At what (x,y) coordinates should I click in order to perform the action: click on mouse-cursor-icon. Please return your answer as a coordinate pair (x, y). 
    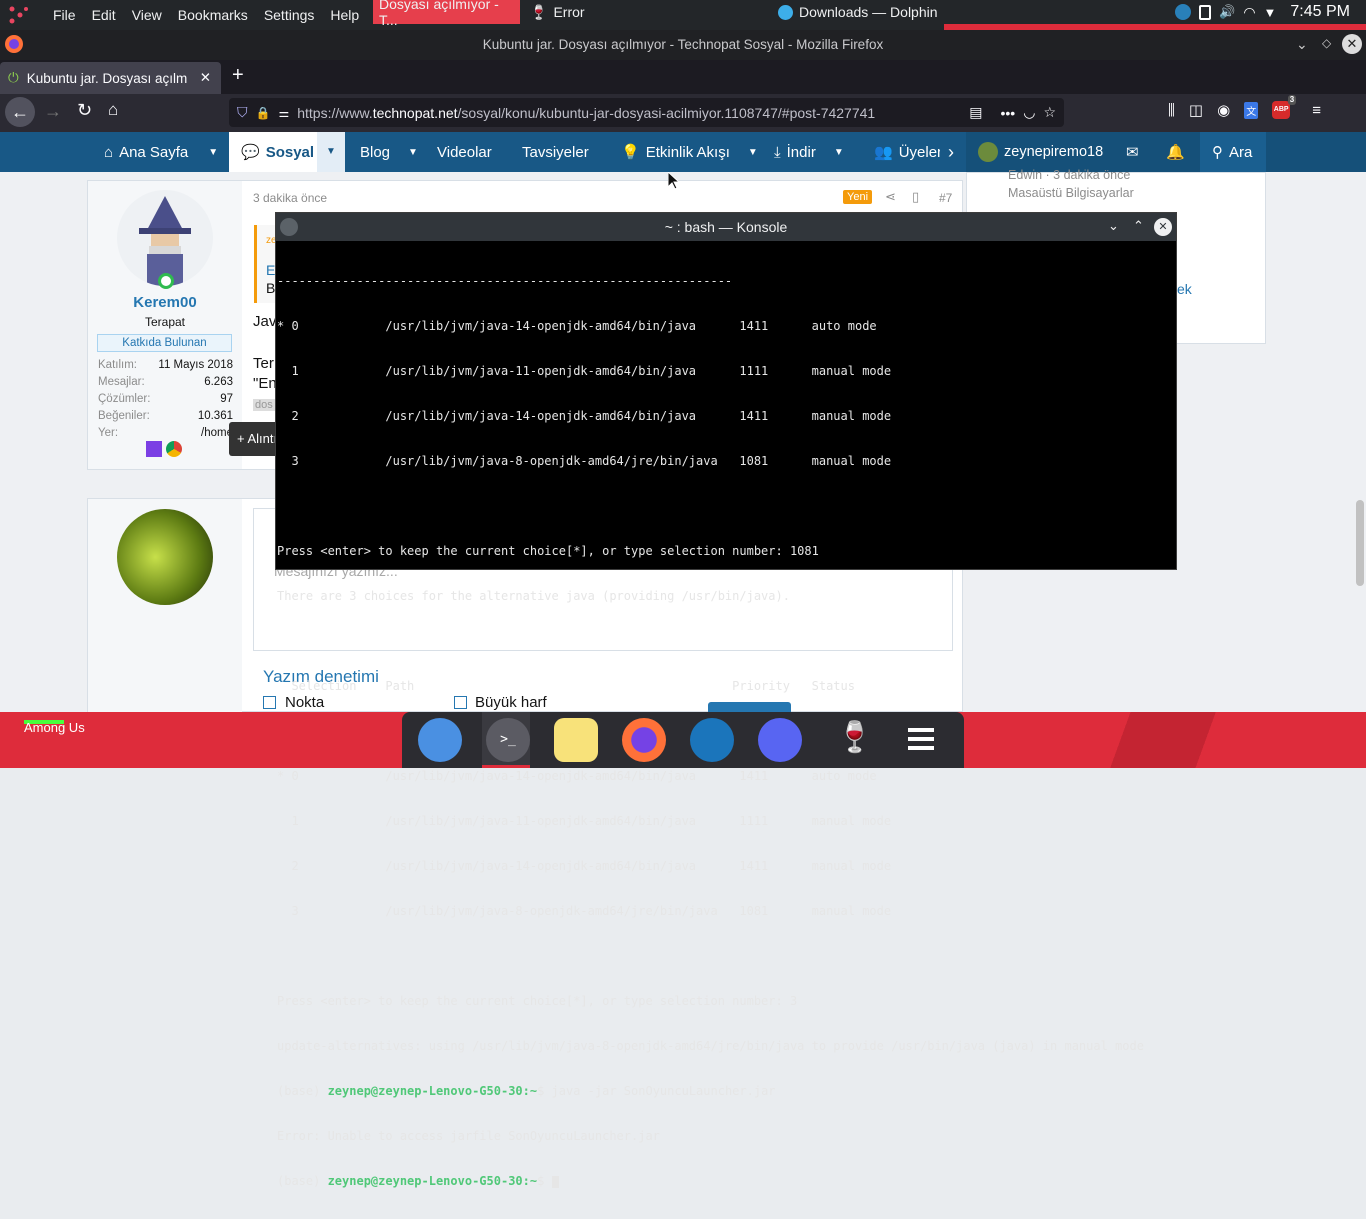
    Looking at the image, I should click on (674, 181).